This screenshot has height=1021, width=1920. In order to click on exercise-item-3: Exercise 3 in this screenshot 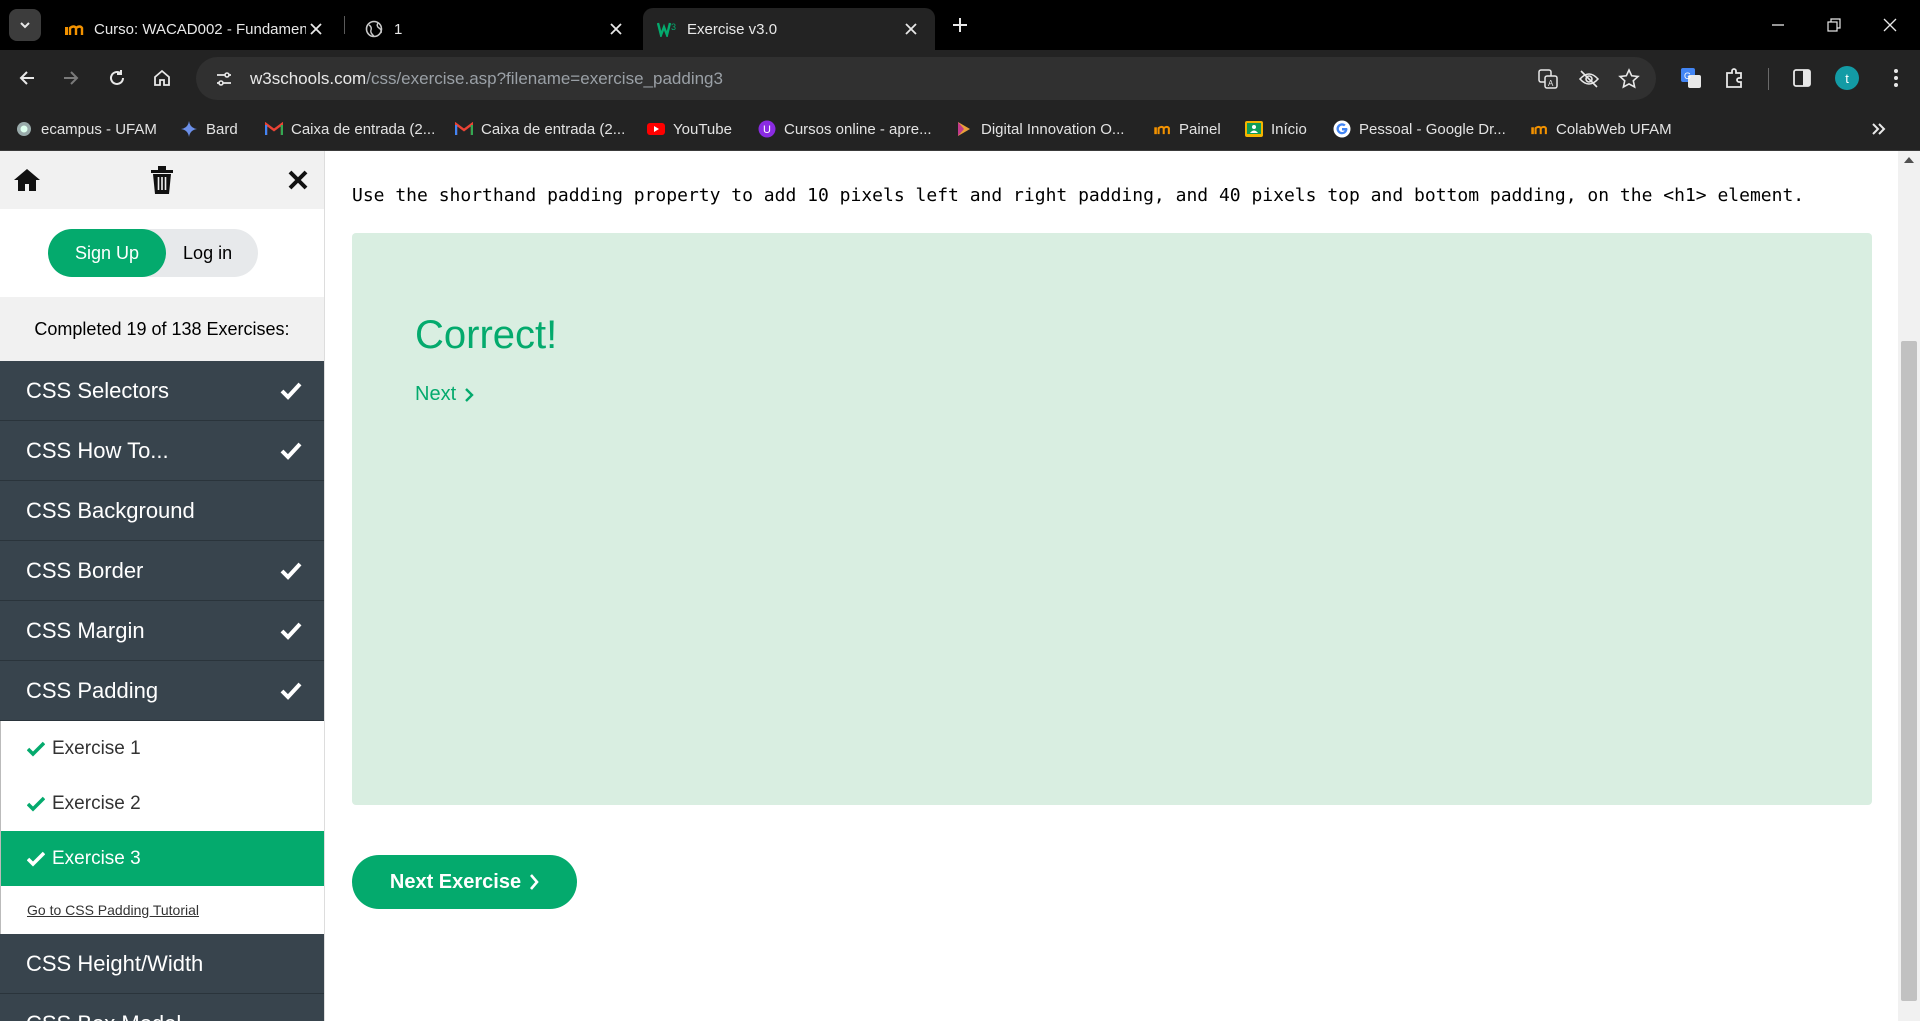, I will do `click(162, 858)`.